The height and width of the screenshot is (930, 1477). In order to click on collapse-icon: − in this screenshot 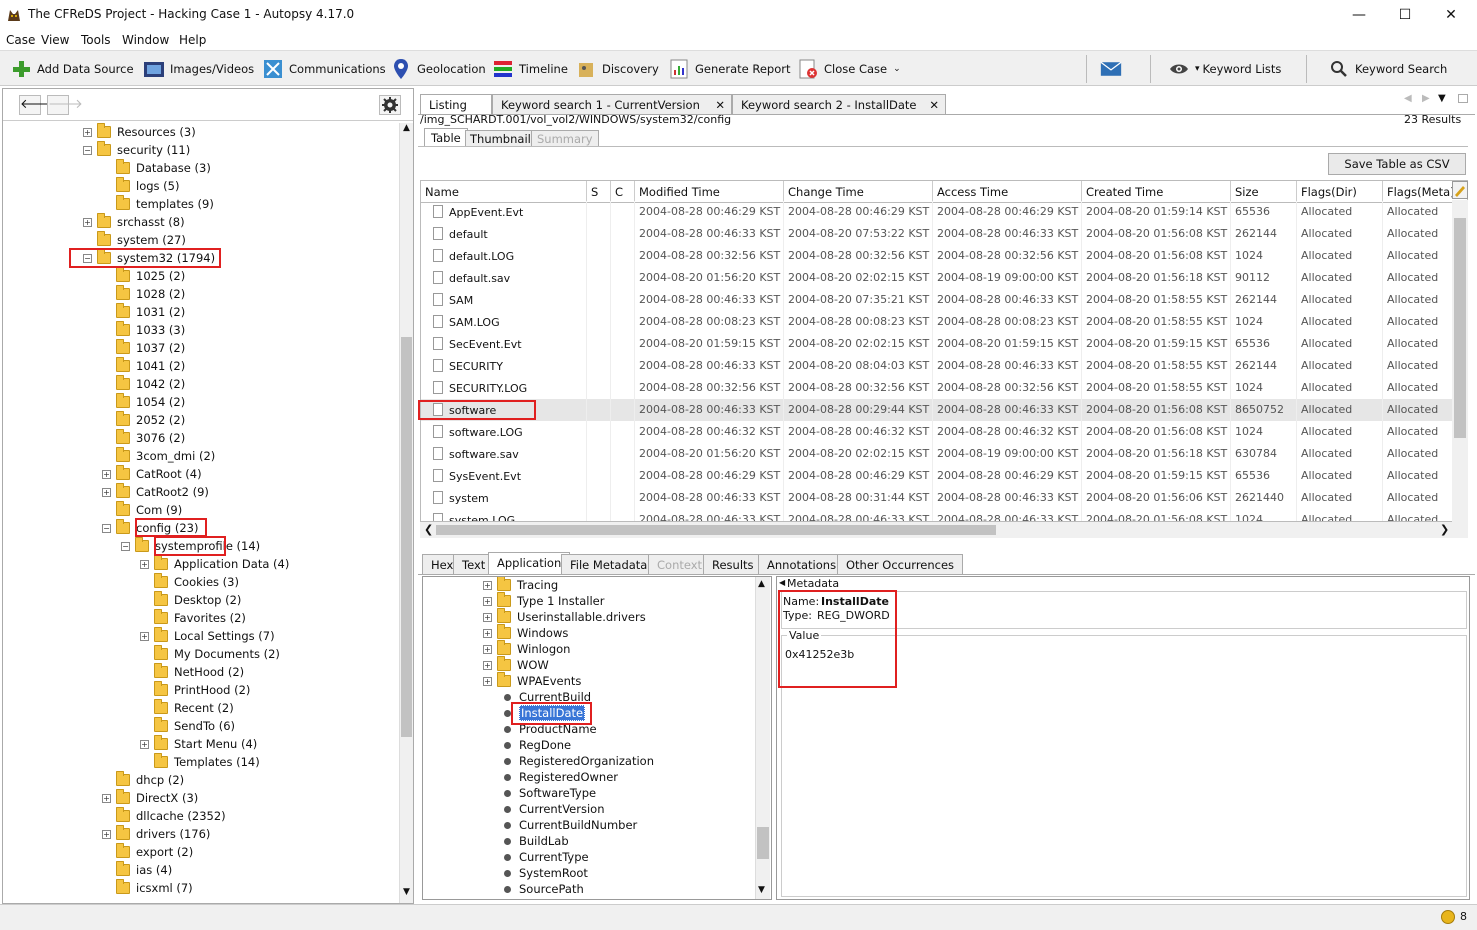, I will do `click(125, 546)`.